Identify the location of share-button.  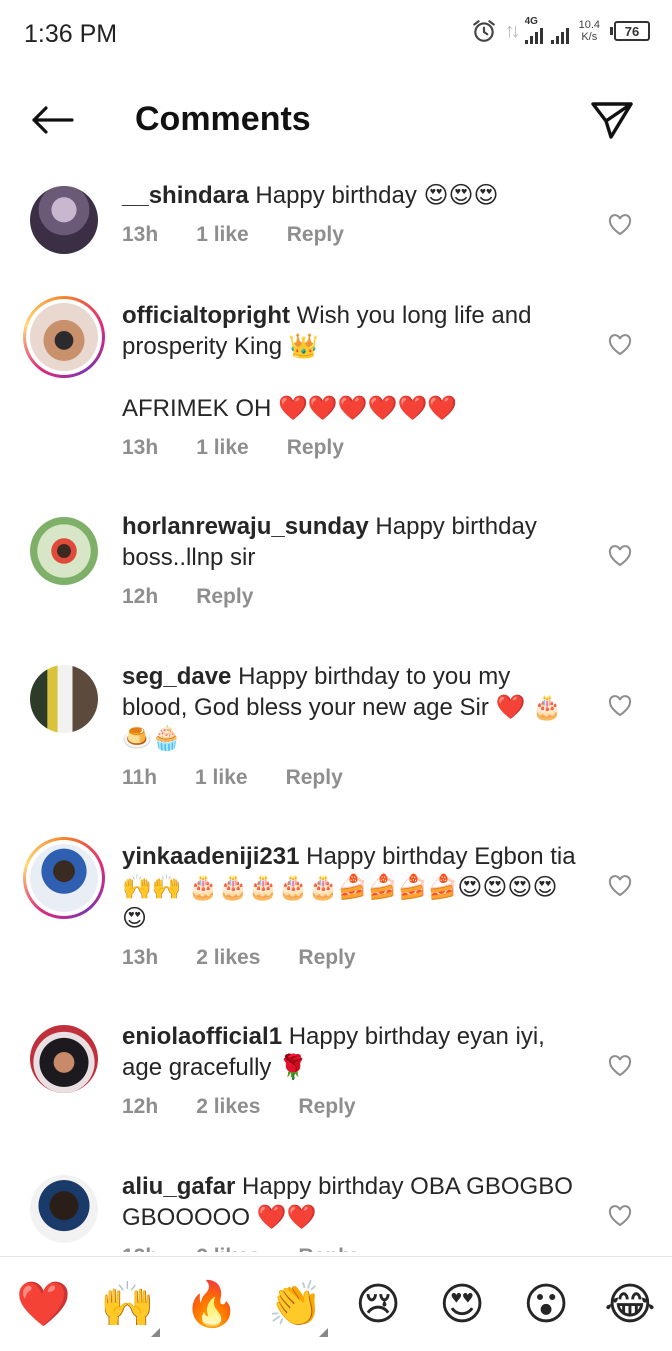
(612, 120).